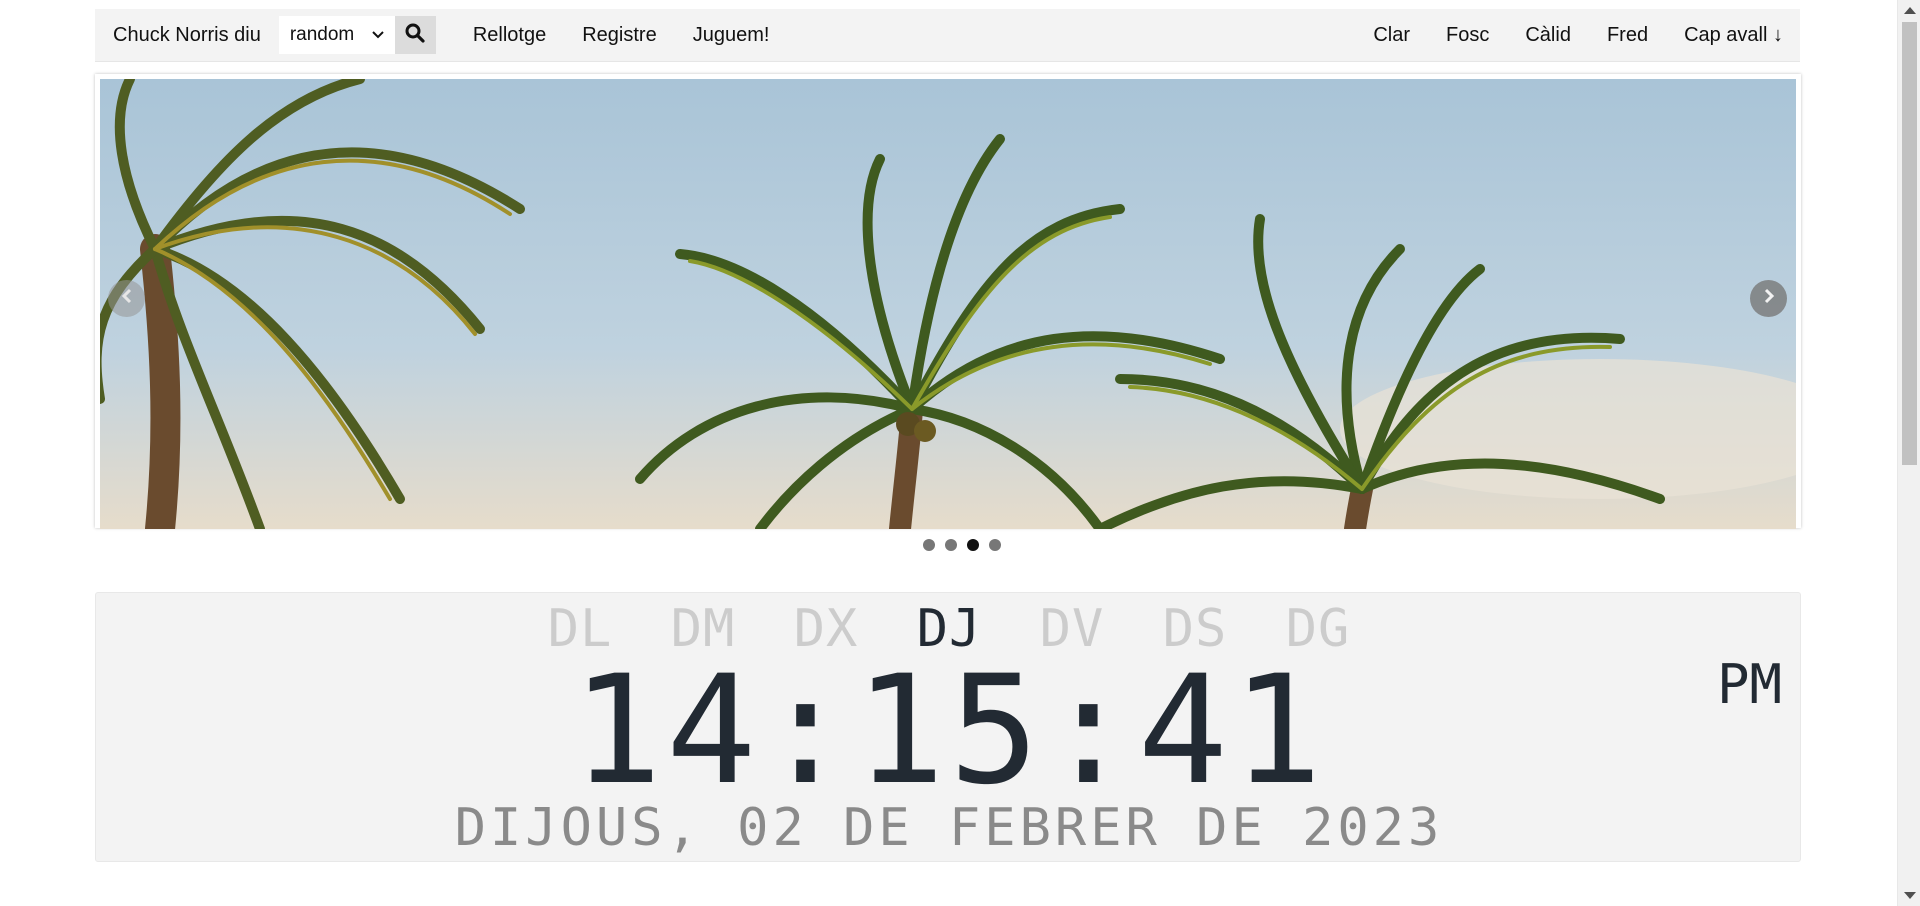 This screenshot has height=906, width=1920. Describe the element at coordinates (949, 731) in the screenshot. I see `clock-time: 14:15:41` at that location.